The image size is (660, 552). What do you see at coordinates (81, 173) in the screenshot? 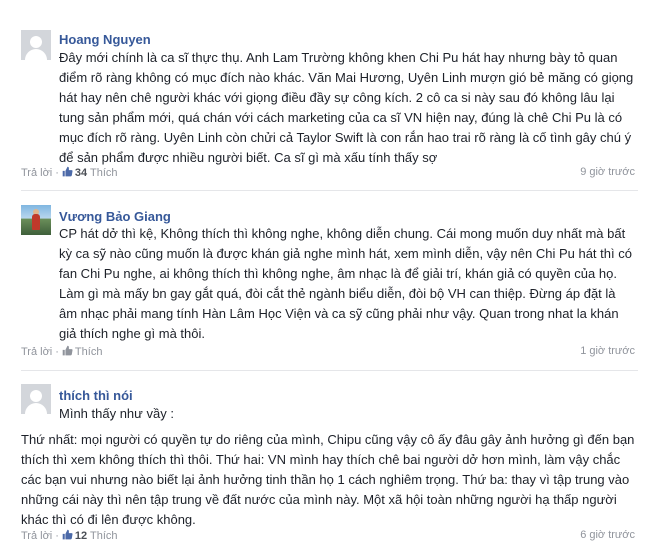
I see `like-count: 34` at bounding box center [81, 173].